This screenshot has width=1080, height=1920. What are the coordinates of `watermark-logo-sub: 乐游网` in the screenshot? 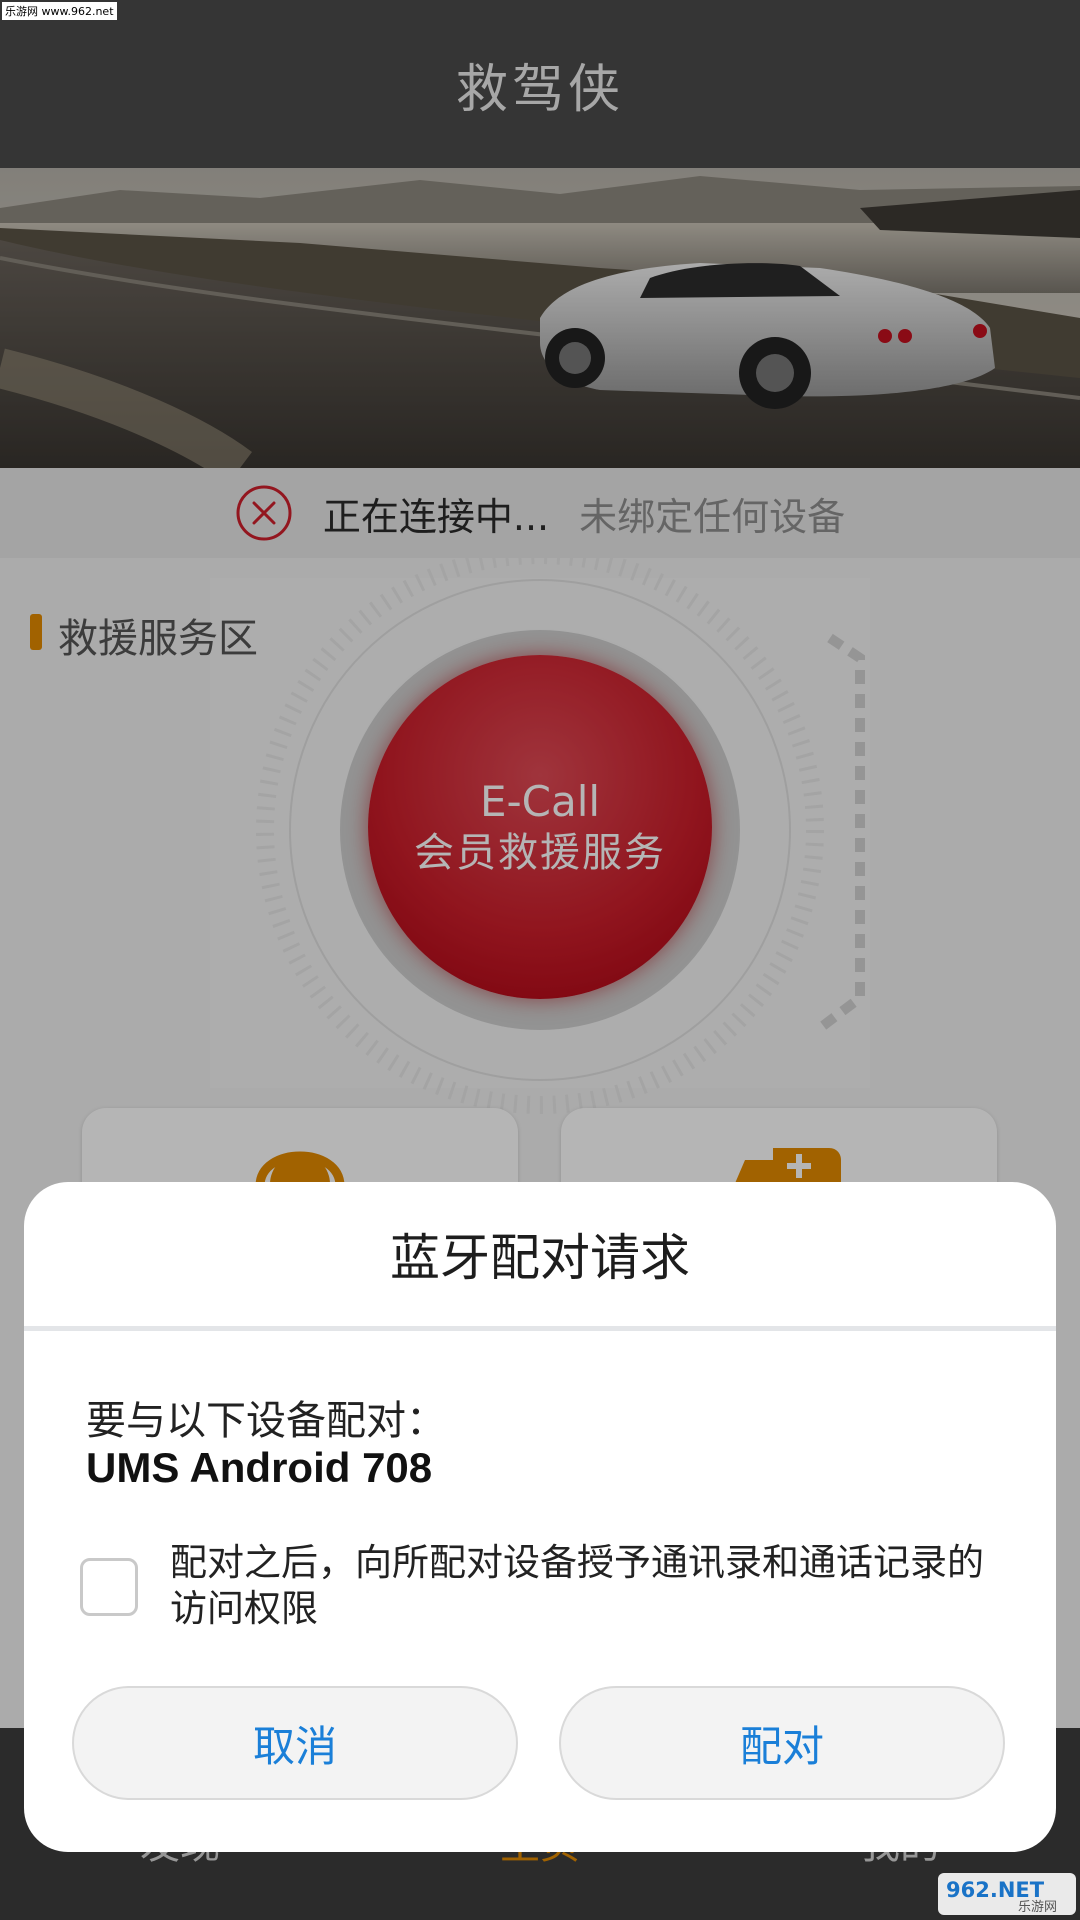 It's located at (1037, 1907).